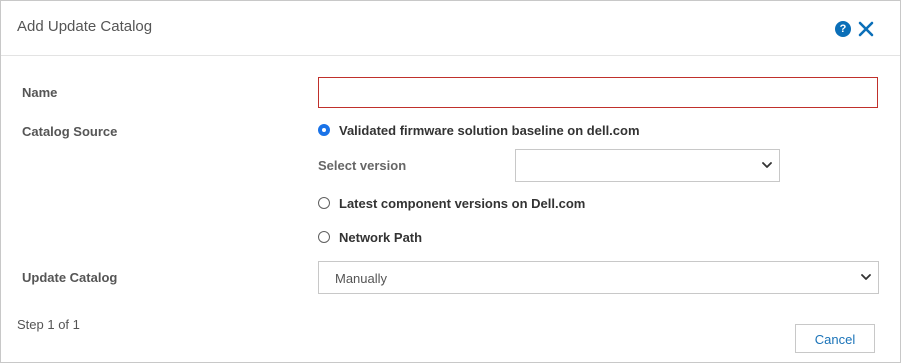 Image resolution: width=901 pixels, height=363 pixels. What do you see at coordinates (381, 237) in the screenshot?
I see `radio-label-network-path: Network Path` at bounding box center [381, 237].